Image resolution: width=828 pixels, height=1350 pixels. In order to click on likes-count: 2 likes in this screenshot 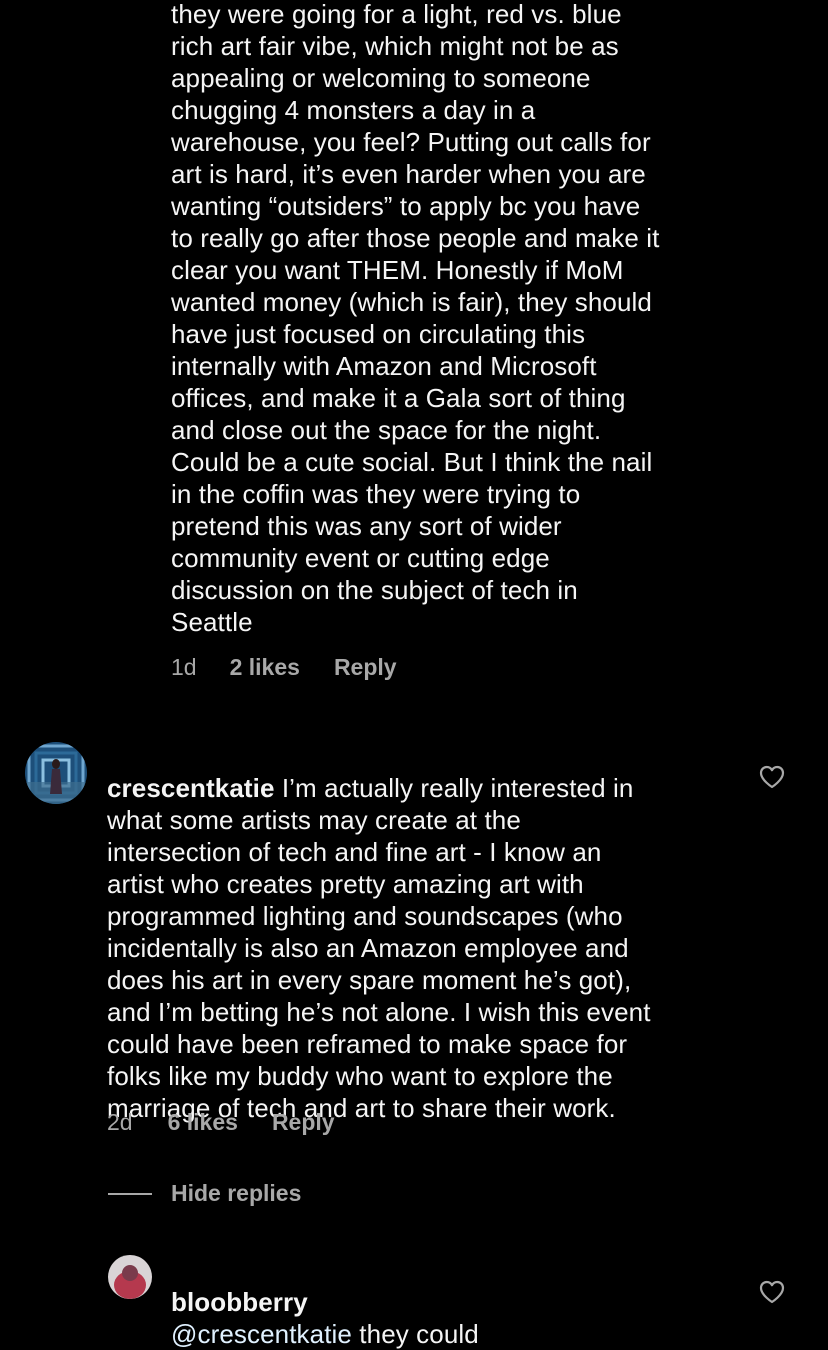, I will do `click(265, 667)`.